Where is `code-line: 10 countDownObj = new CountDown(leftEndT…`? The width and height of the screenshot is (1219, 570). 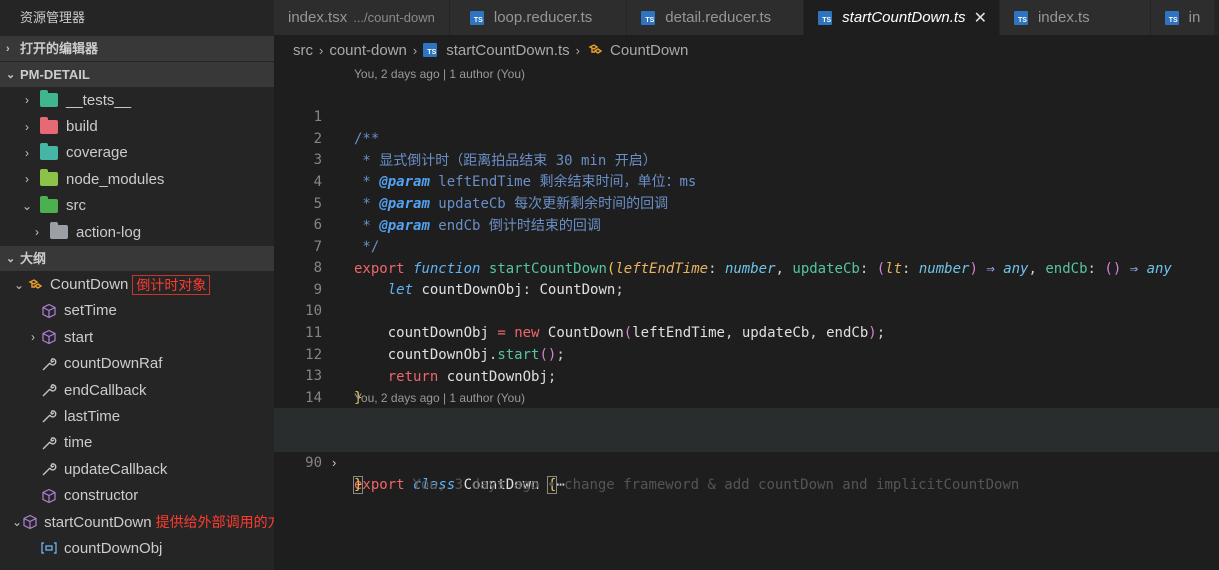
code-line: 10 countDownObj = new CountDown(leftEndT… is located at coordinates (746, 309).